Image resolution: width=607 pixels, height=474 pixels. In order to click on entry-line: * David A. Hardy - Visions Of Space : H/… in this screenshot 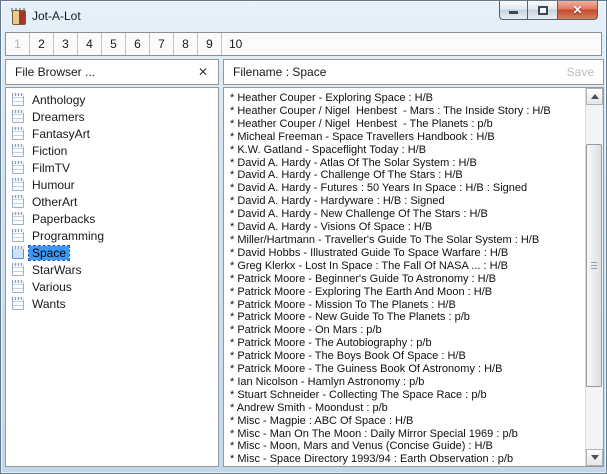, I will do `click(331, 227)`.